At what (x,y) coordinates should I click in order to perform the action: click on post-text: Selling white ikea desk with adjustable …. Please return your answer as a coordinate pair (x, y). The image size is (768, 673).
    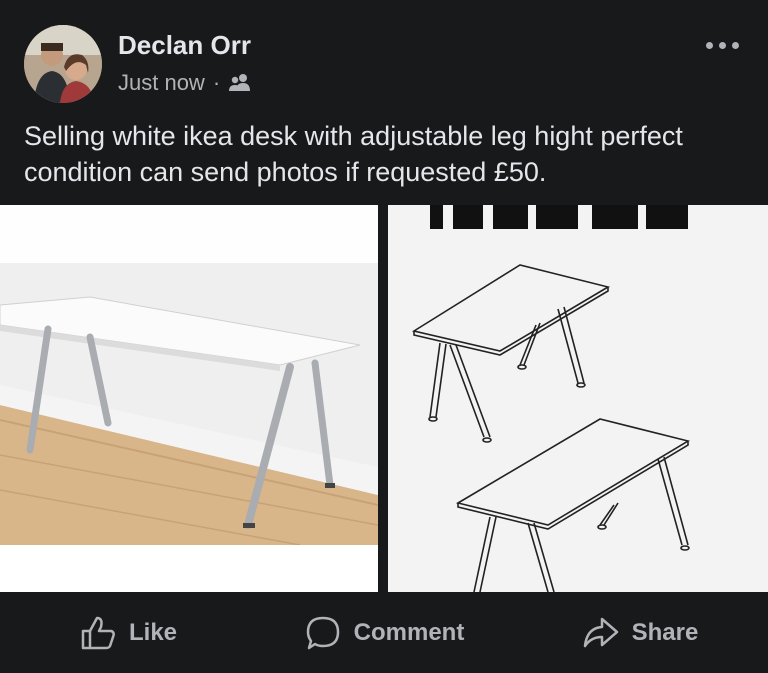
    Looking at the image, I should click on (353, 154).